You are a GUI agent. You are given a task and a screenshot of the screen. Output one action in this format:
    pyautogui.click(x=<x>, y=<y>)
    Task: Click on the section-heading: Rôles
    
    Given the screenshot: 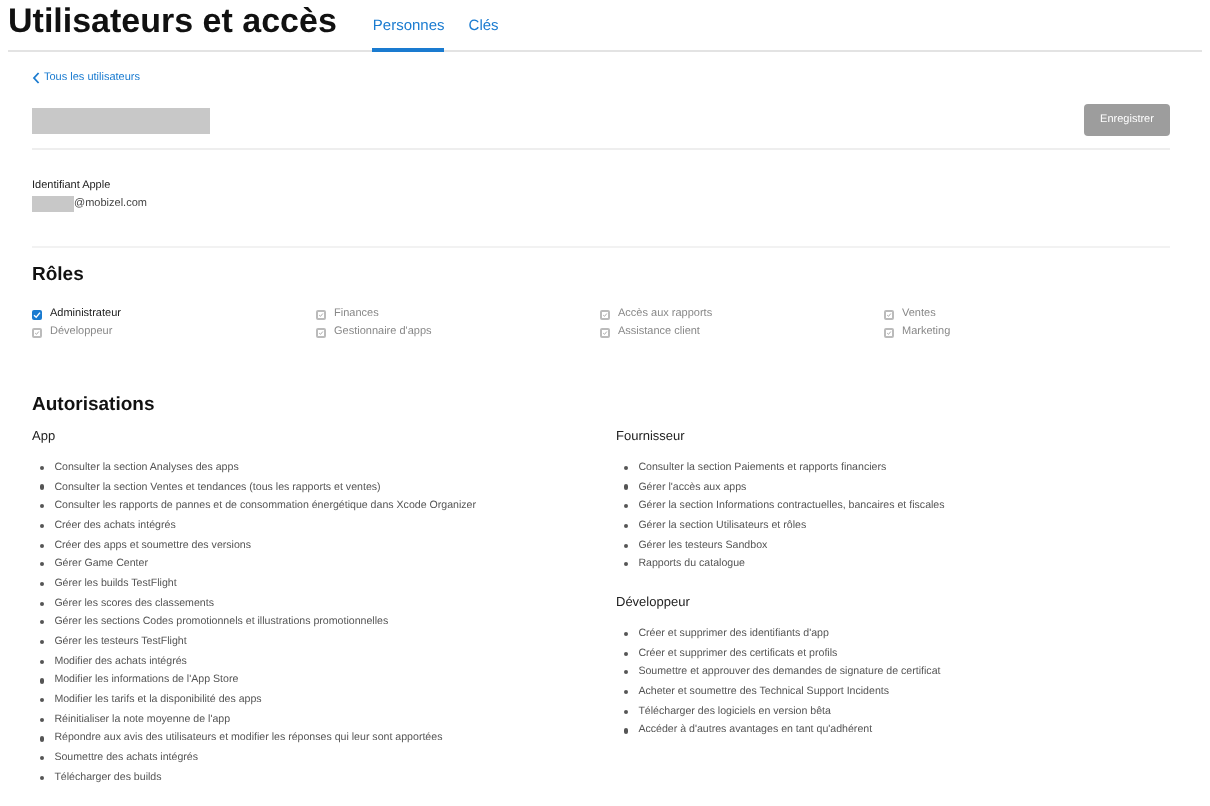 What is the action you would take?
    pyautogui.click(x=59, y=275)
    